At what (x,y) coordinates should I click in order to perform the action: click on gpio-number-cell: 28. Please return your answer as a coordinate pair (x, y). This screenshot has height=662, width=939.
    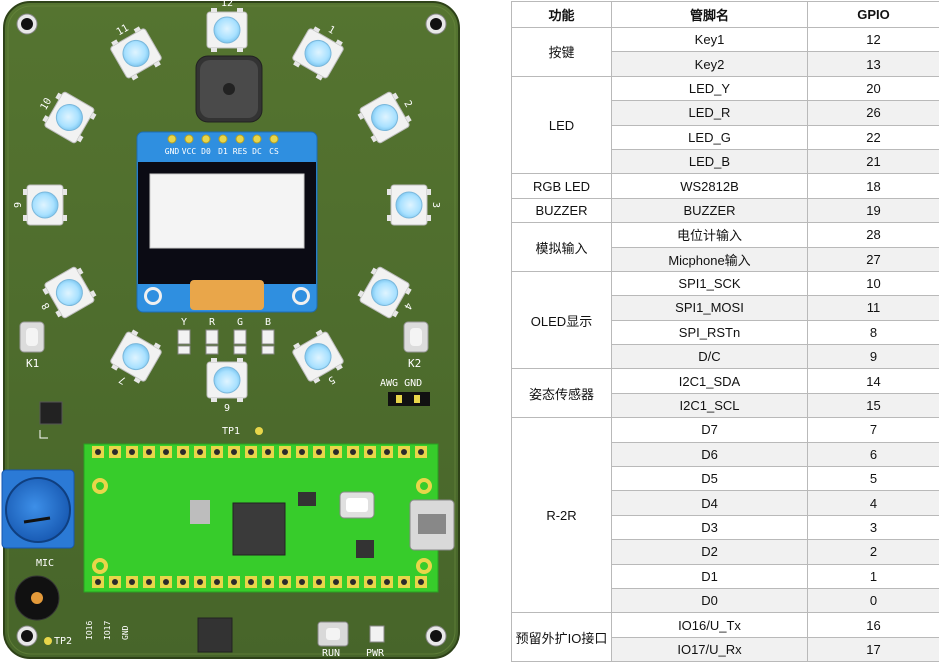
    Looking at the image, I should click on (873, 235).